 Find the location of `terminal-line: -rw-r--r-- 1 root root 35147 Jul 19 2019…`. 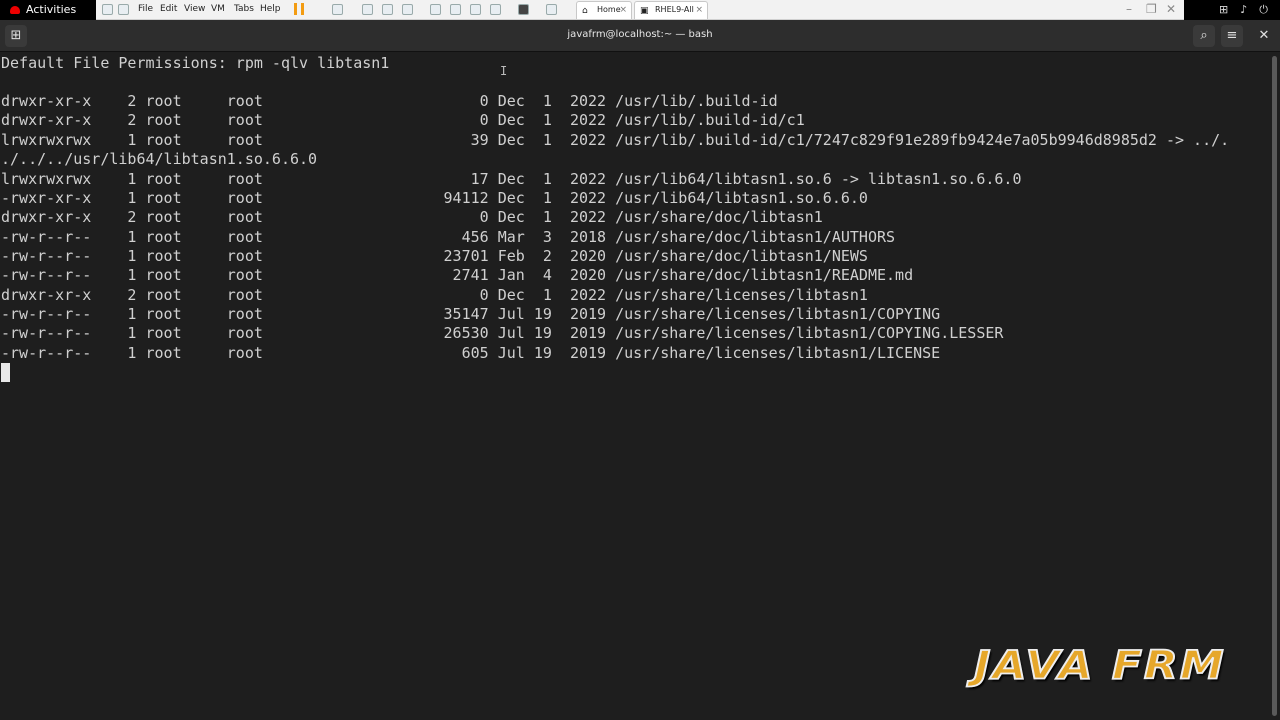

terminal-line: -rw-r--r-- 1 root root 35147 Jul 19 2019… is located at coordinates (471, 314).